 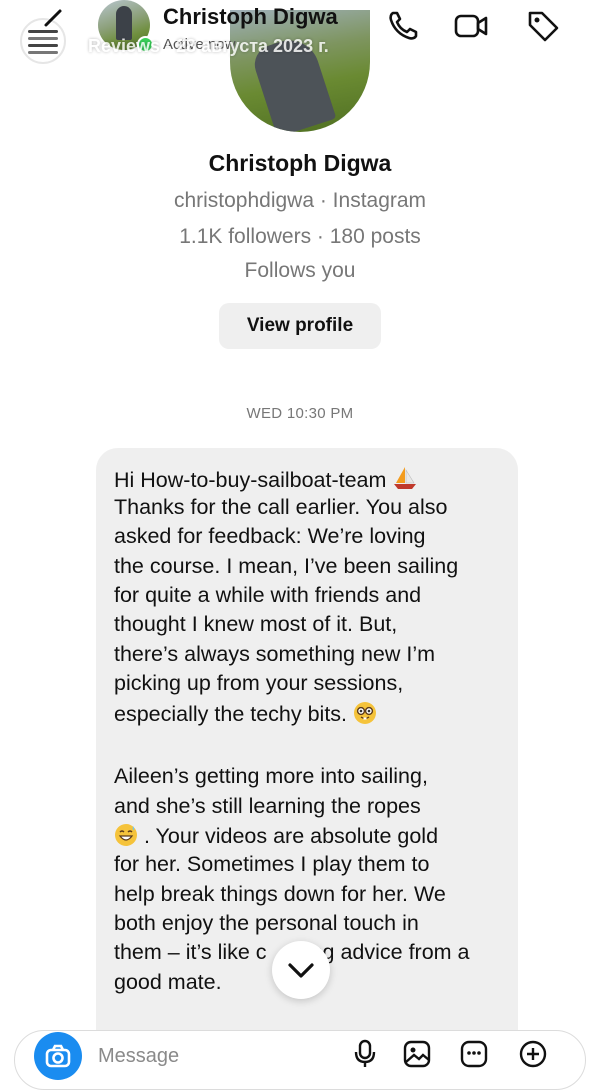 What do you see at coordinates (474, 1053) in the screenshot?
I see `sticker-icon` at bounding box center [474, 1053].